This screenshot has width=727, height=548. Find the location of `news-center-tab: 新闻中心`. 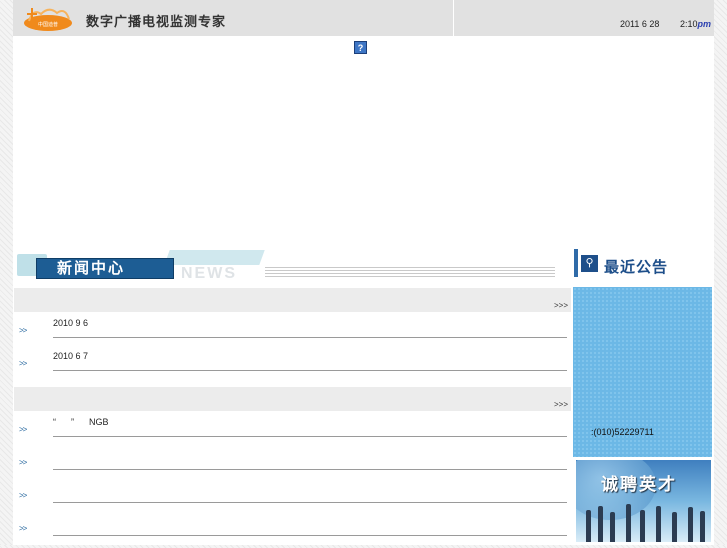

news-center-tab: 新闻中心 is located at coordinates (105, 268).